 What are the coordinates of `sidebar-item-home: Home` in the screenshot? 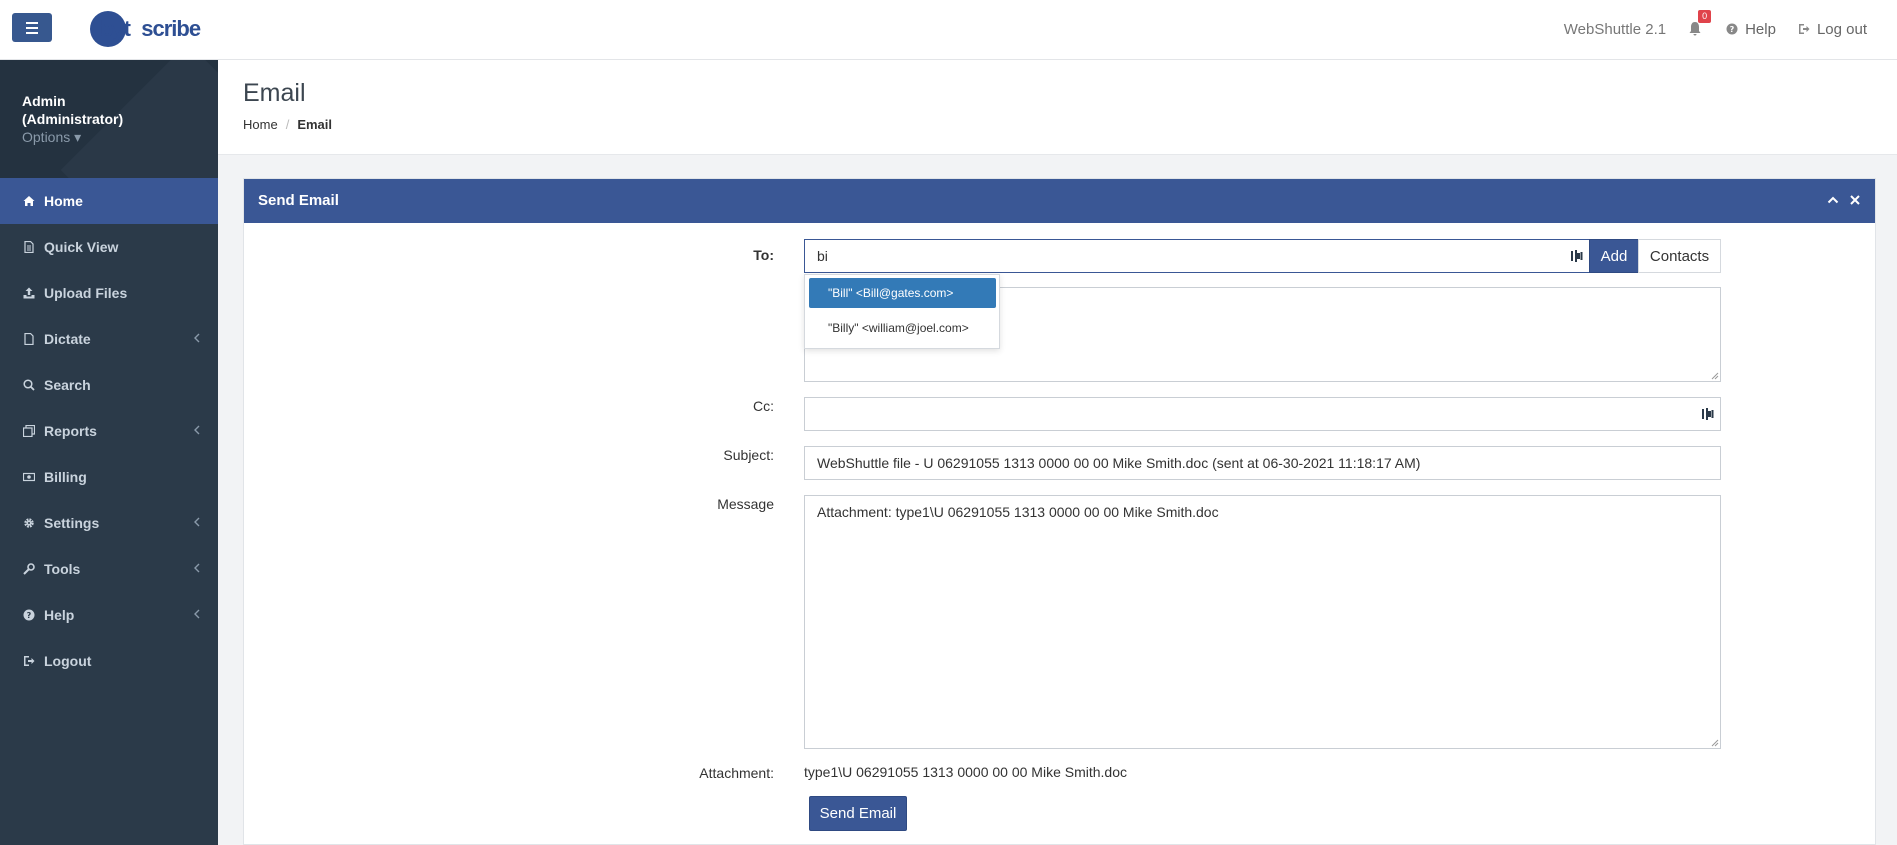 It's located at (109, 201).